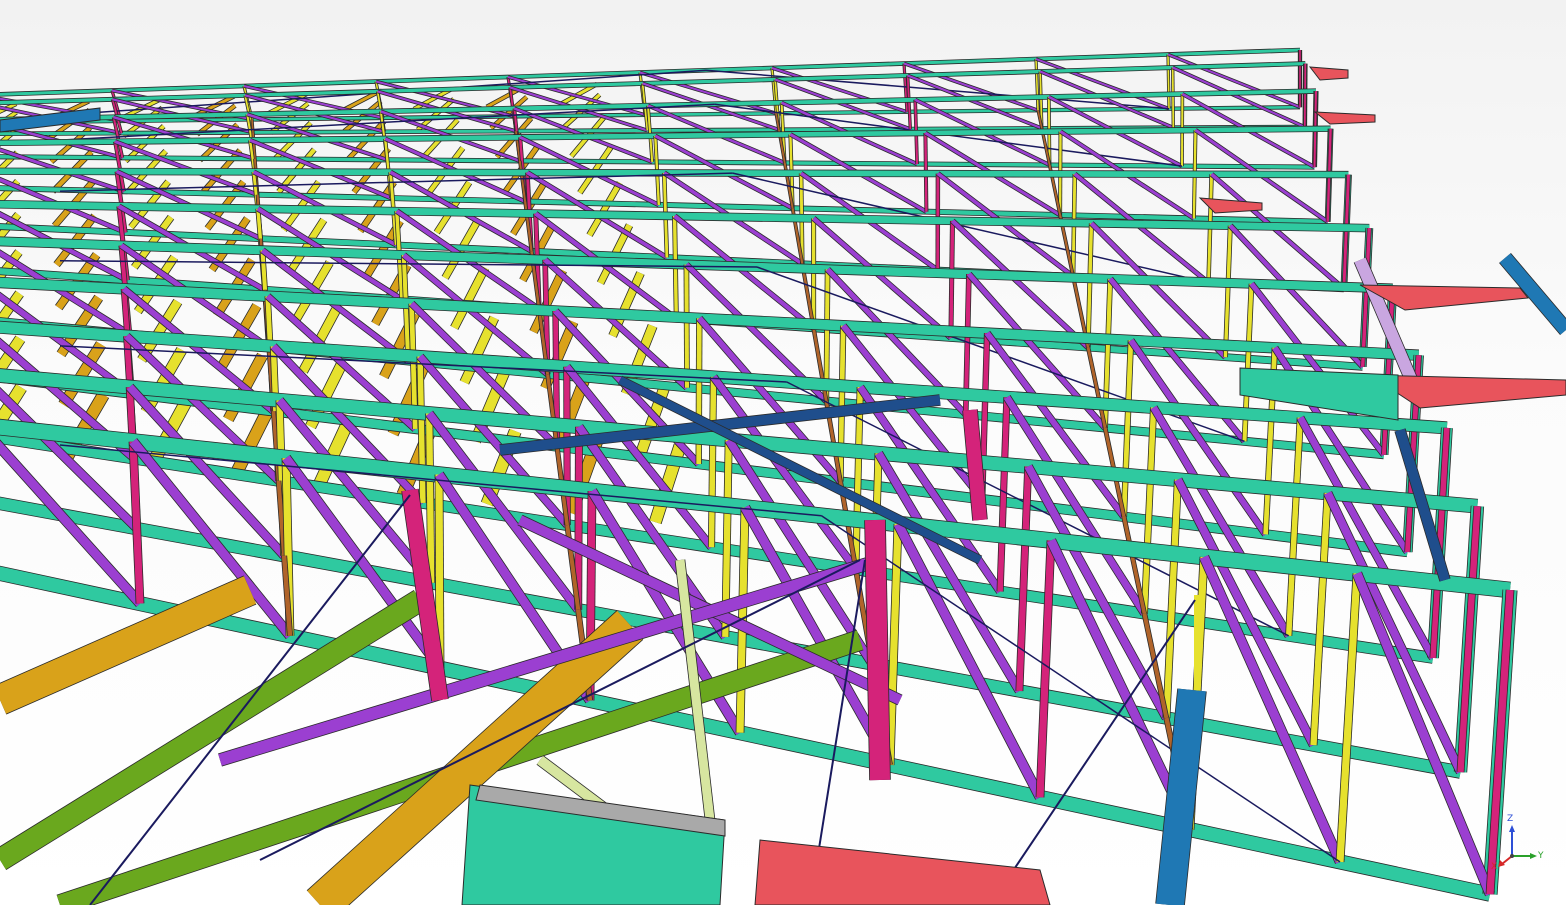 This screenshot has height=905, width=1566. I want to click on axis-triad-icon: Z Y X, so click(1523, 847).